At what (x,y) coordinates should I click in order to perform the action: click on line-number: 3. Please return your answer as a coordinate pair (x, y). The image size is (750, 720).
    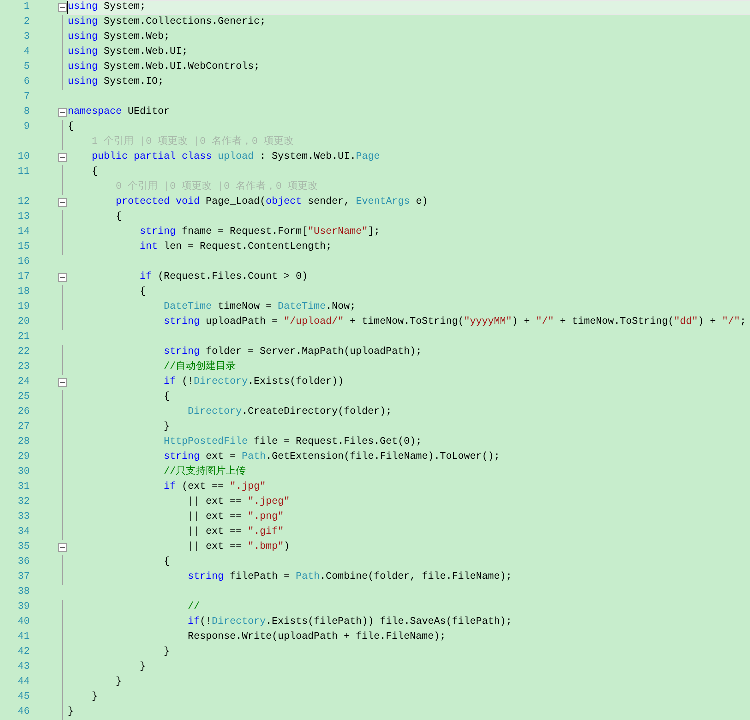
    Looking at the image, I should click on (27, 38).